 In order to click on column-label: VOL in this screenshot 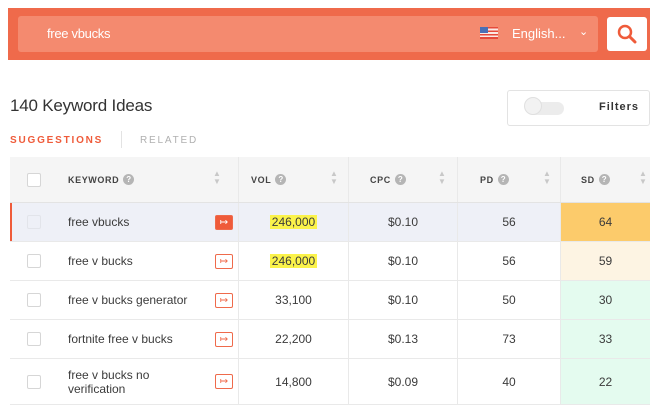, I will do `click(261, 179)`.